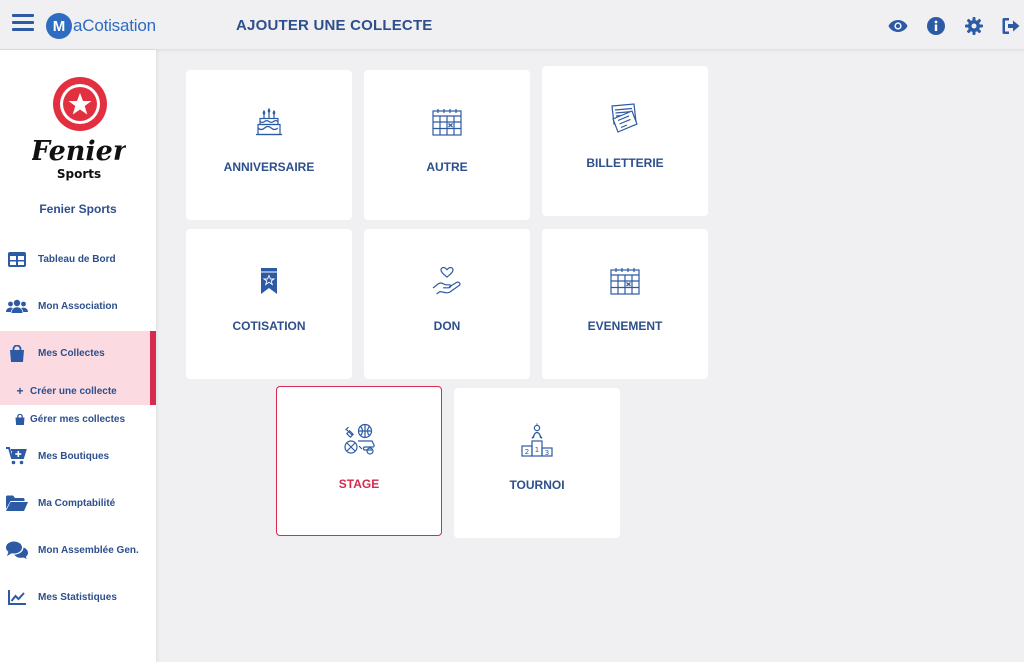  Describe the element at coordinates (269, 281) in the screenshot. I see `bookmark-star-icon` at that location.